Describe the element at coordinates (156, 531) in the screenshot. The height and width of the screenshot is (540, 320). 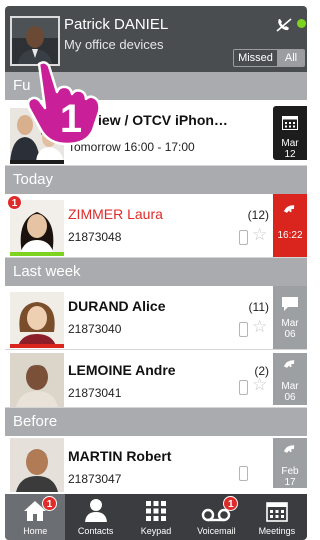
I see `tab-keypad-label: Keypad` at that location.